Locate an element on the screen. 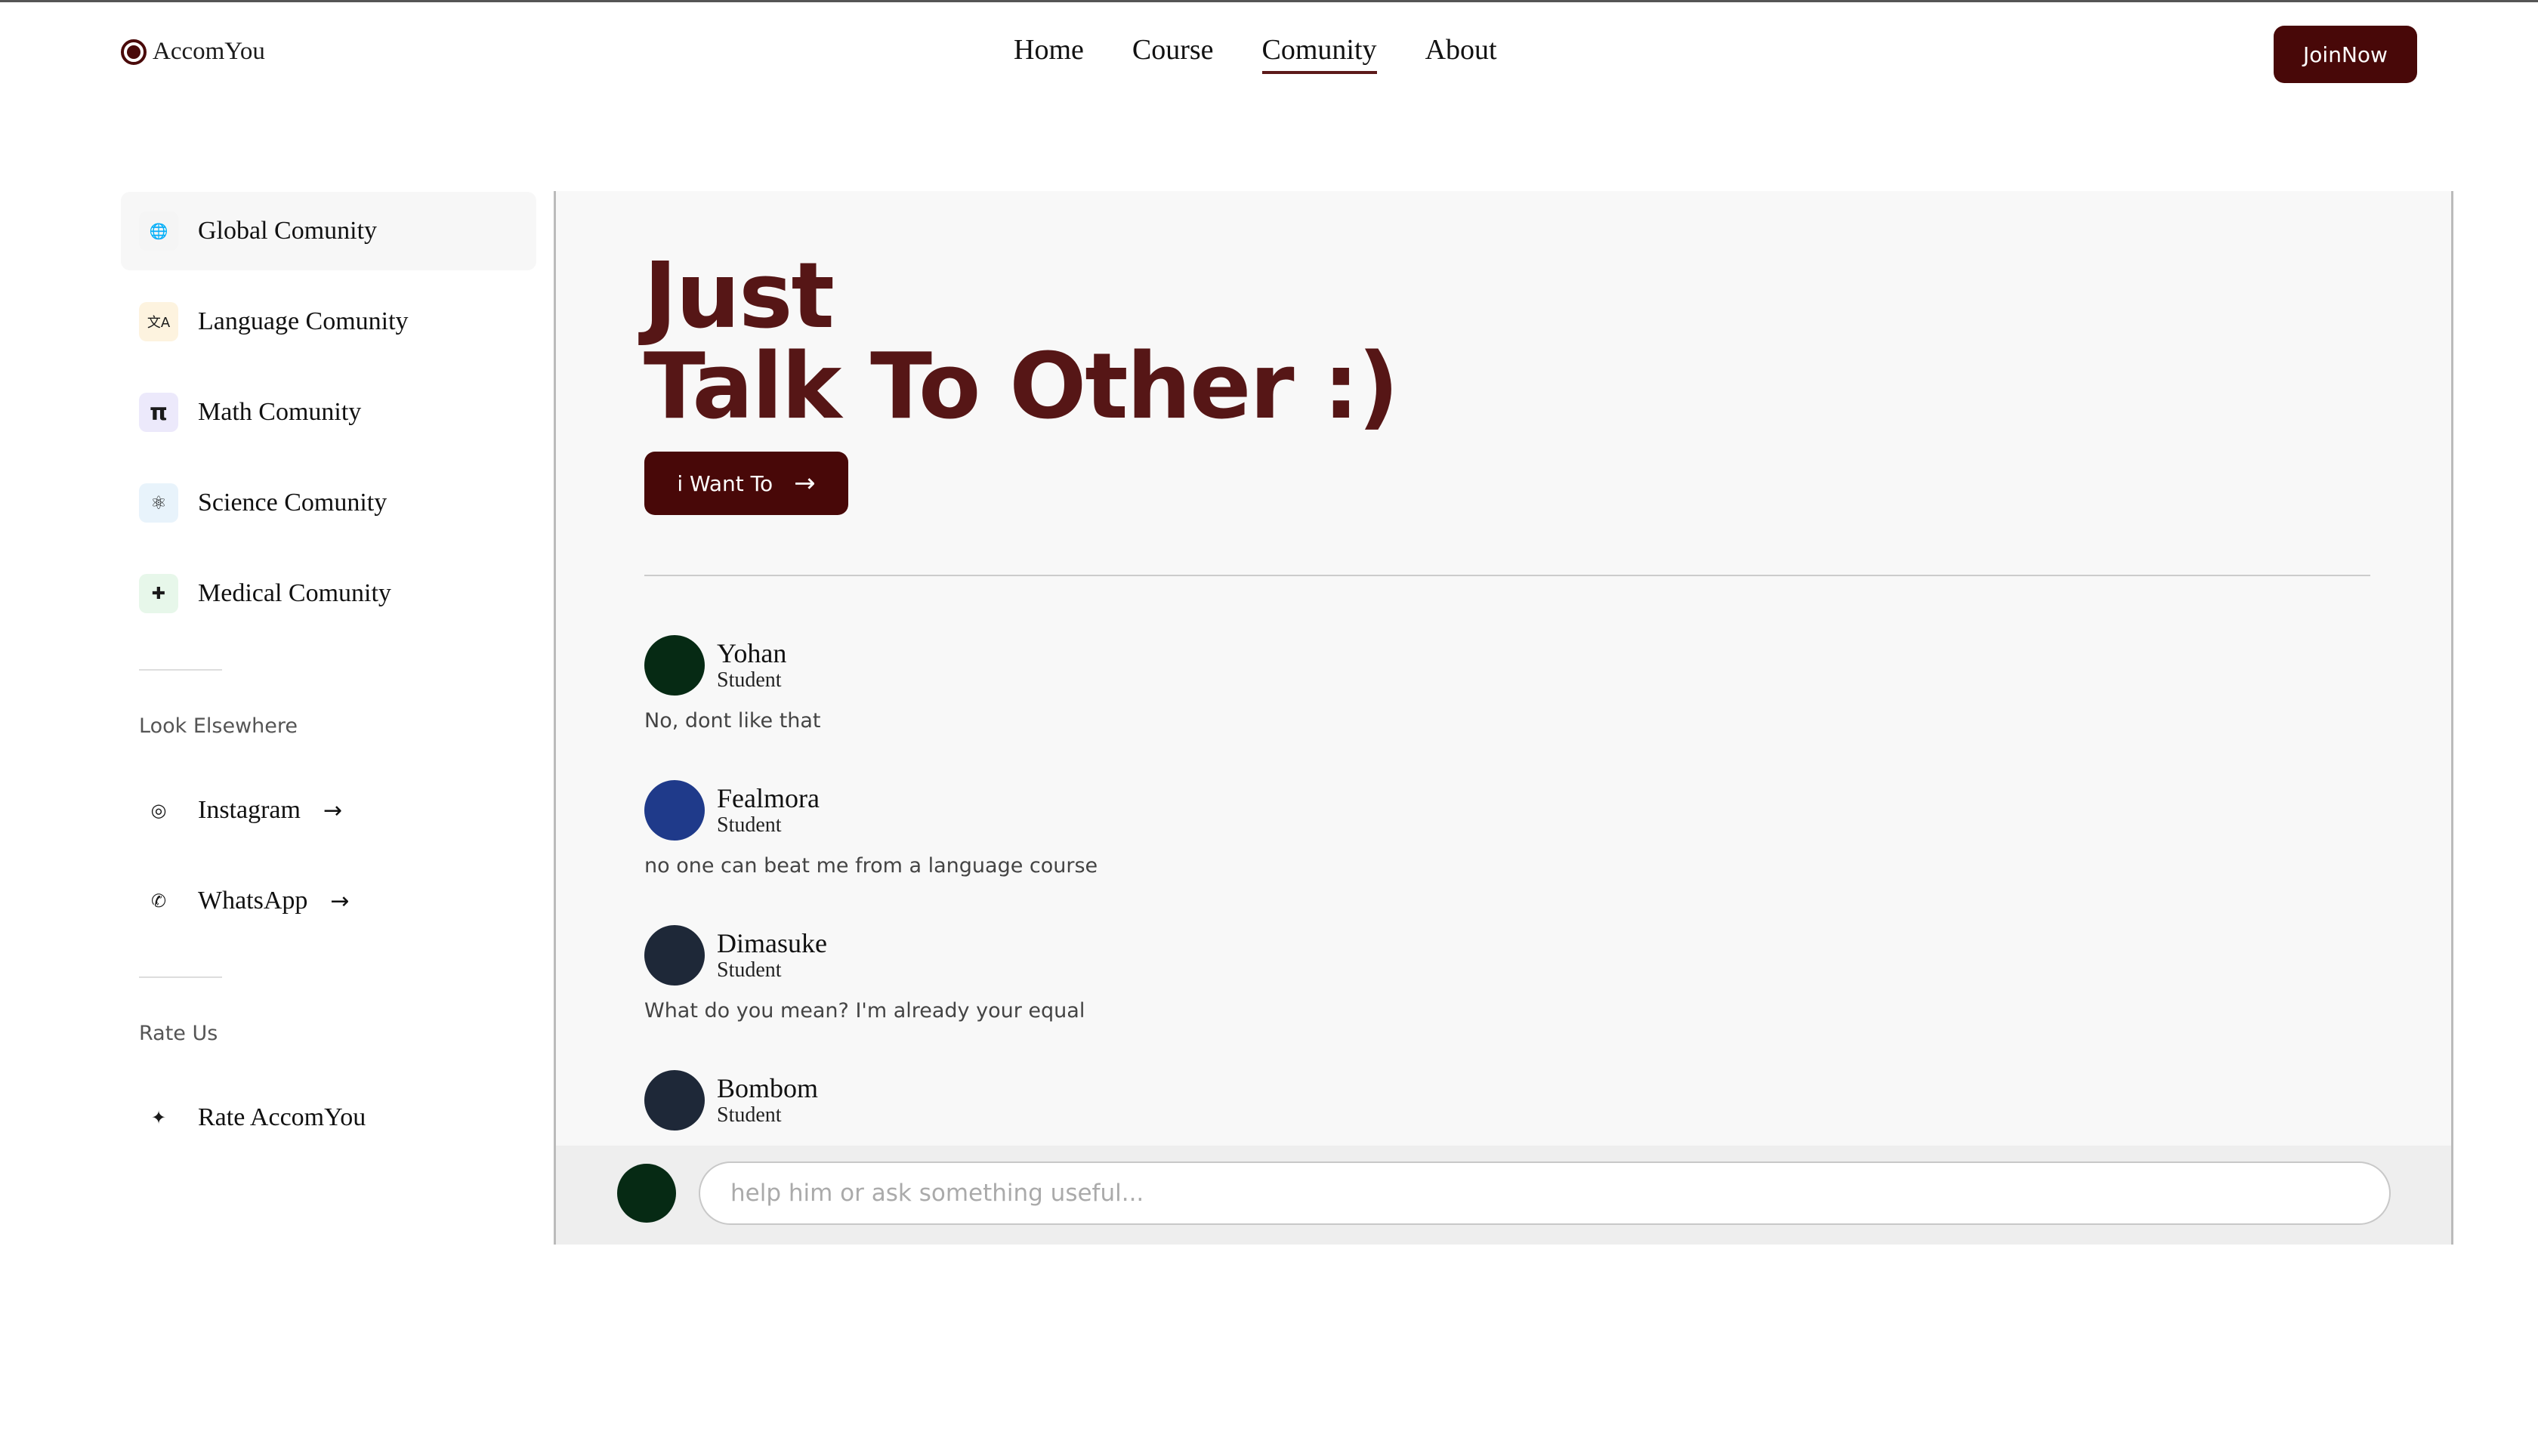  sidebar-item-label: Math Comunity is located at coordinates (280, 412).